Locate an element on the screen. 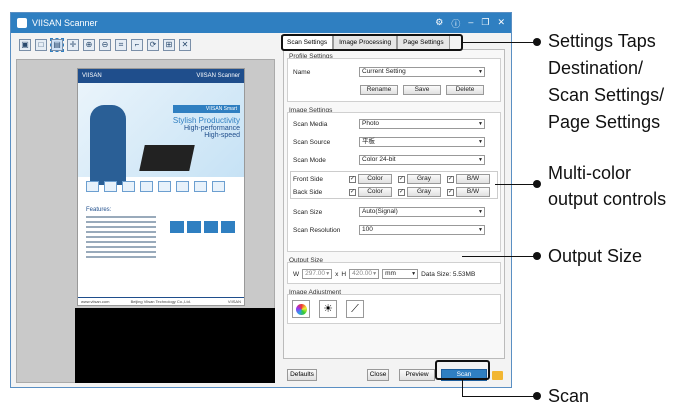  back-color-button: Color is located at coordinates (375, 192).